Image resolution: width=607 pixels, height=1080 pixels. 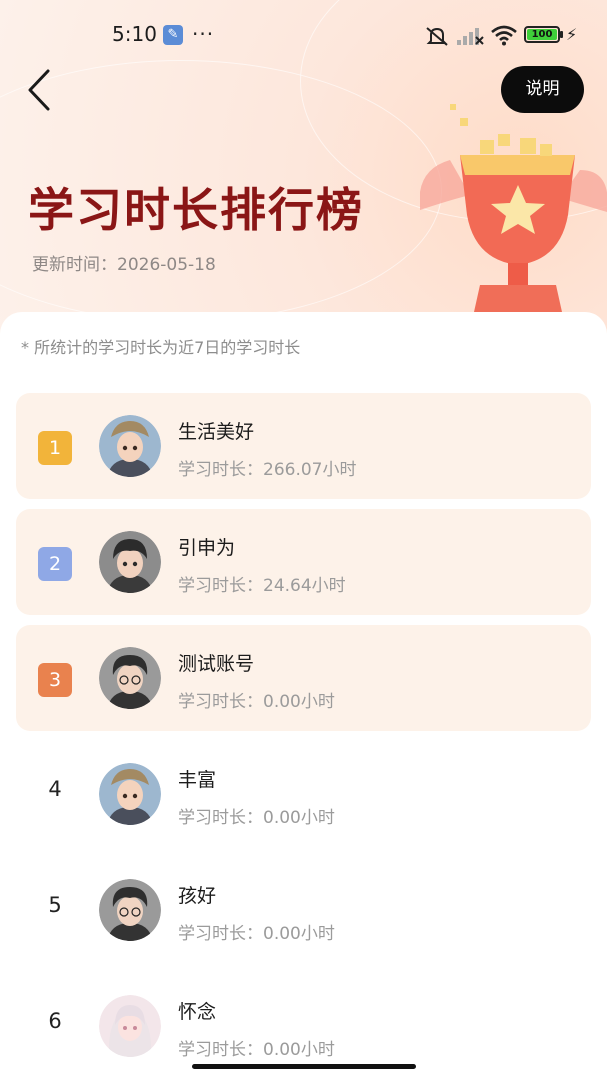 What do you see at coordinates (303, 910) in the screenshot?
I see `ranking-row: 5 孩好 学习时长：0.00小时` at bounding box center [303, 910].